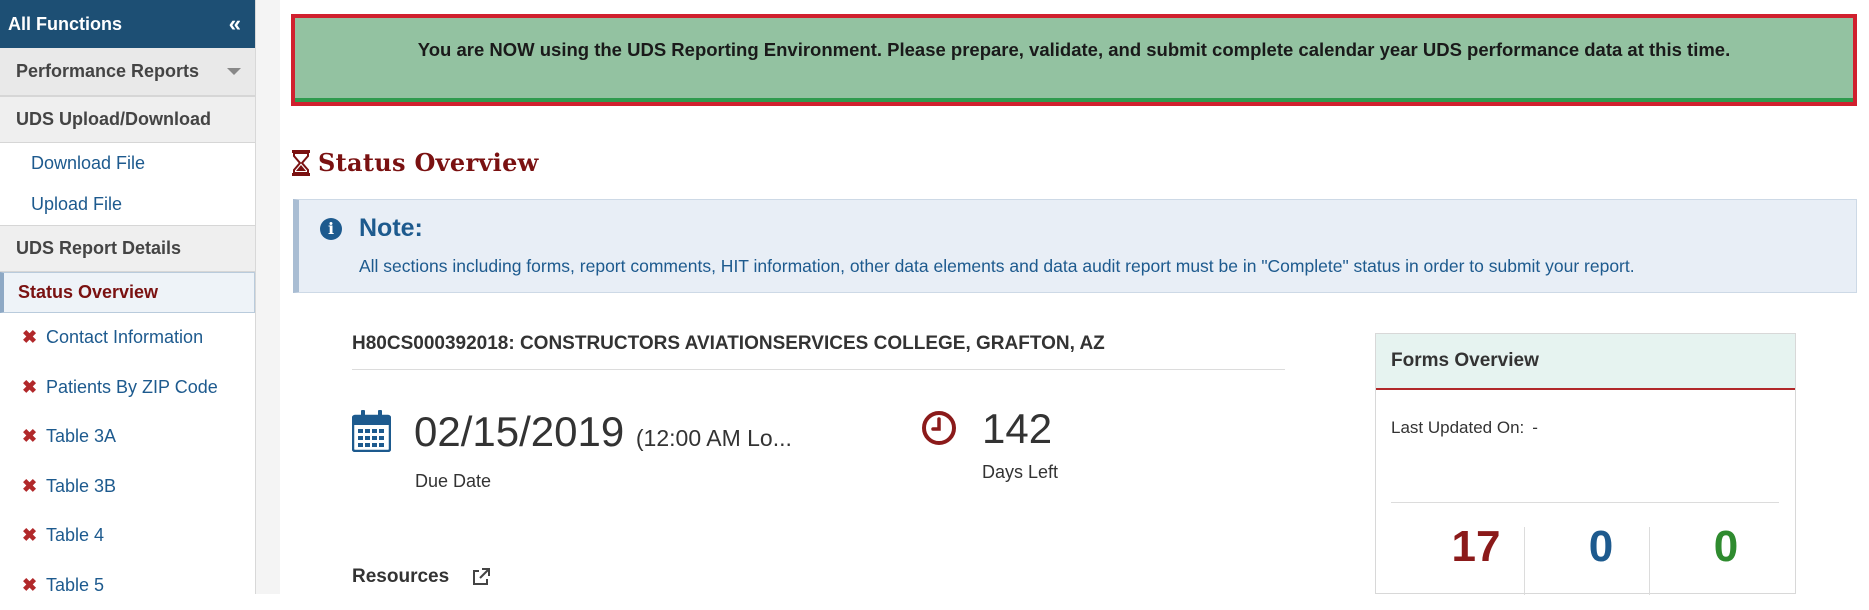 Image resolution: width=1869 pixels, height=610 pixels. I want to click on double-chevron-left-icon: «, so click(235, 24).